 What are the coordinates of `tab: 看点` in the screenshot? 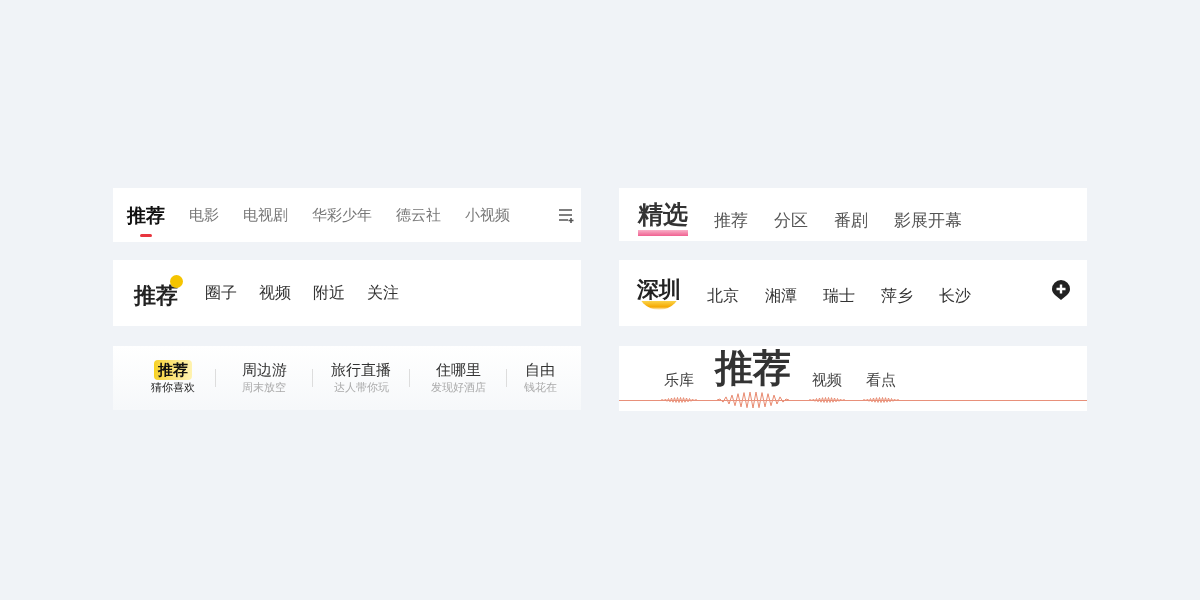 It's located at (881, 390).